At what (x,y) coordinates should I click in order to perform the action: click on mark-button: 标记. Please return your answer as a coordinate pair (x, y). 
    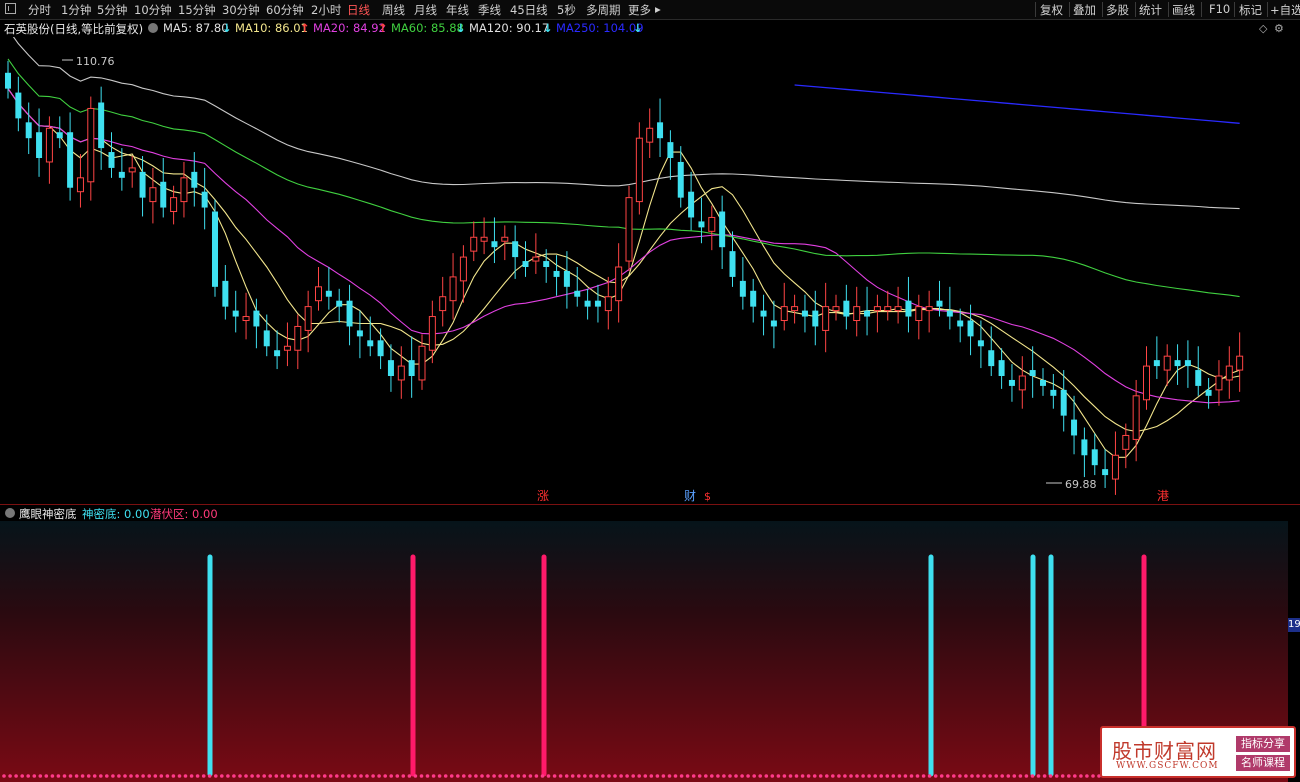
    Looking at the image, I should click on (1250, 10).